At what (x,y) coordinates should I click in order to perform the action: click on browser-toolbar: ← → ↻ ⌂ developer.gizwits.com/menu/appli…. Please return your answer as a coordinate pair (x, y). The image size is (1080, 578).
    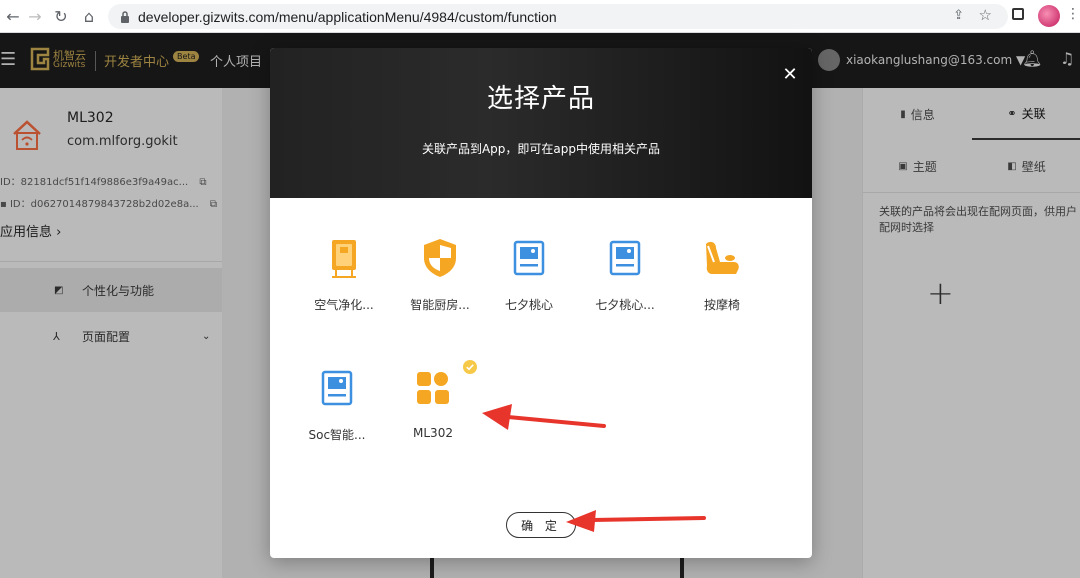
    Looking at the image, I should click on (540, 16).